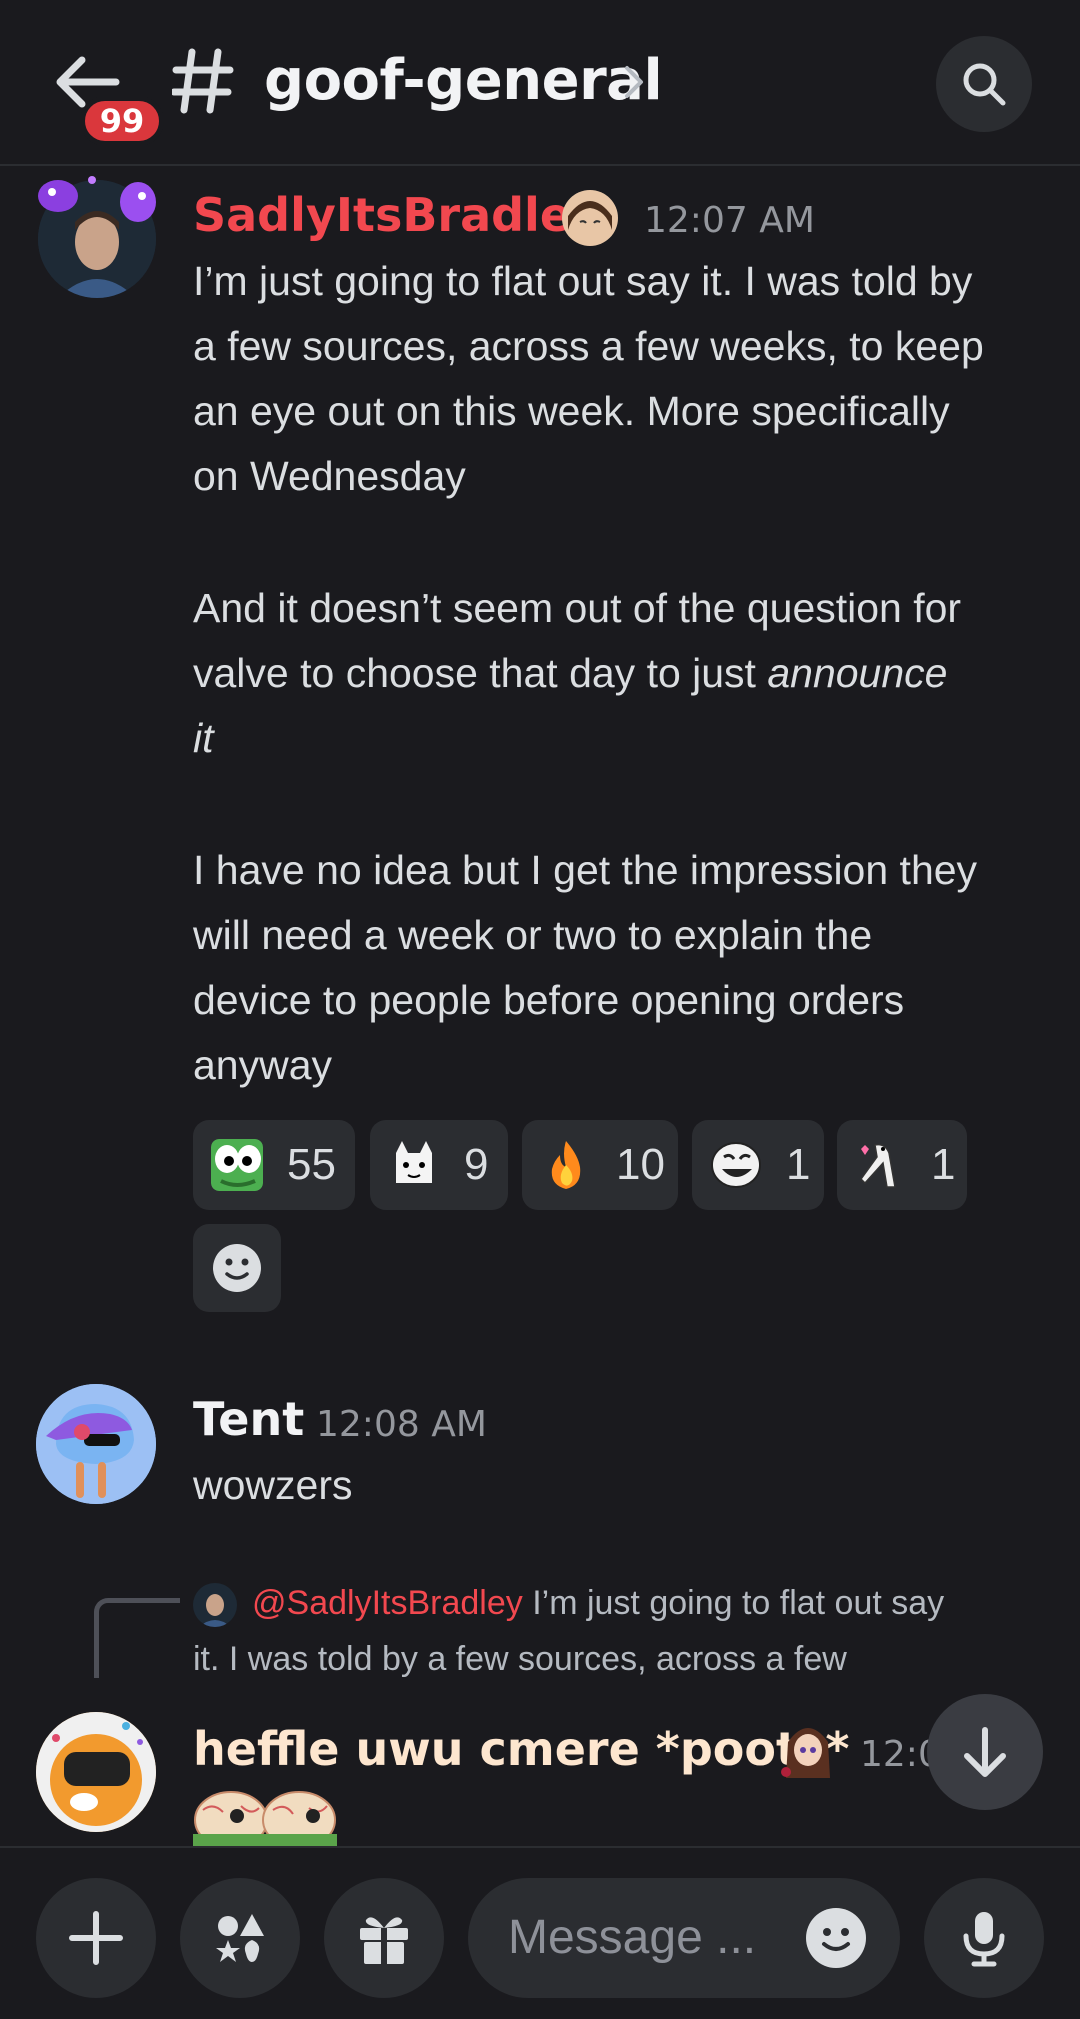 Image resolution: width=1080 pixels, height=2019 pixels. What do you see at coordinates (397, 215) in the screenshot?
I see `message-author: SadlyItsBradley` at bounding box center [397, 215].